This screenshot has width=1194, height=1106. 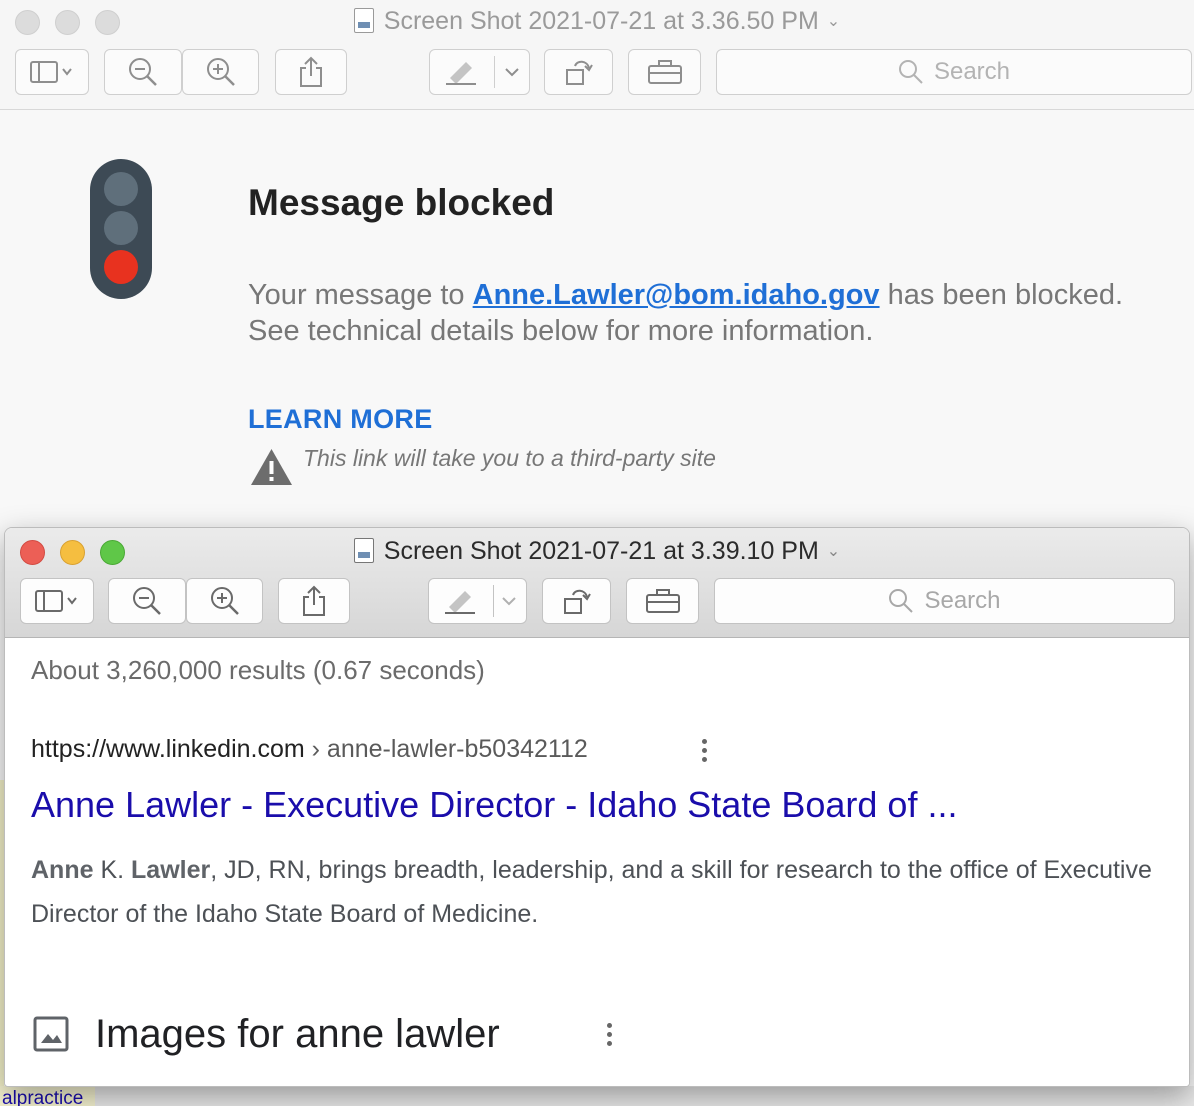 I want to click on results-count: About 3,260,000 results (0.67 seconds), so click(x=258, y=670).